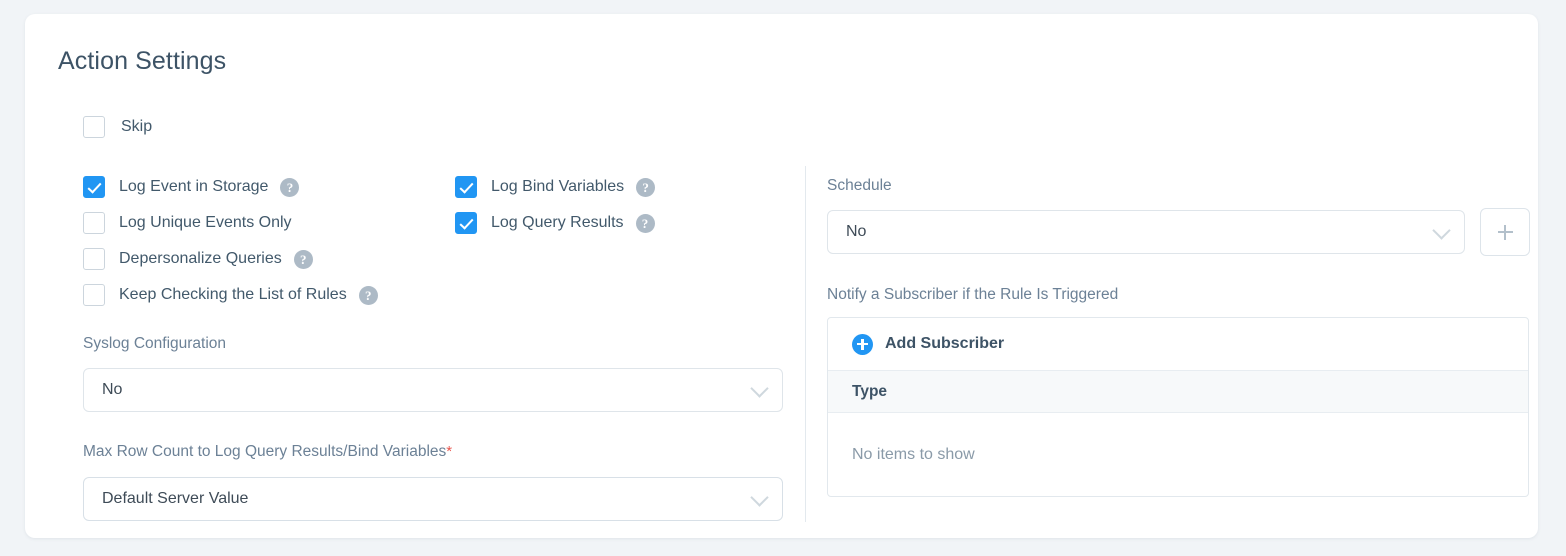 The image size is (1566, 556). I want to click on label-syslog-configuration: Syslog Configuration, so click(155, 343).